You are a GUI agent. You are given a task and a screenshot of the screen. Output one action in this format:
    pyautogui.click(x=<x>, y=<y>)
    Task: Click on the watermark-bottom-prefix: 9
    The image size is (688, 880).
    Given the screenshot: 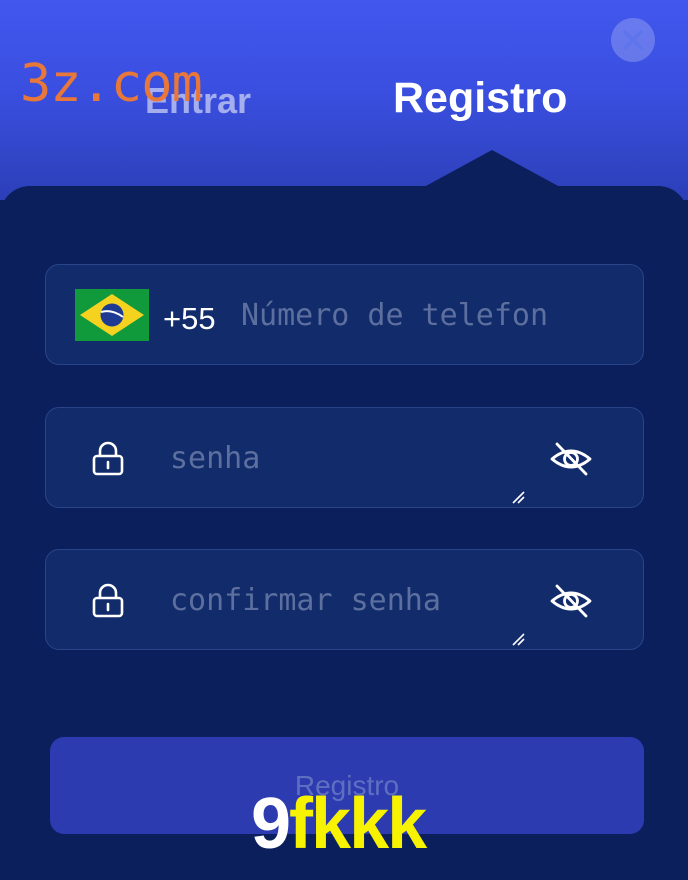 What is the action you would take?
    pyautogui.click(x=271, y=824)
    